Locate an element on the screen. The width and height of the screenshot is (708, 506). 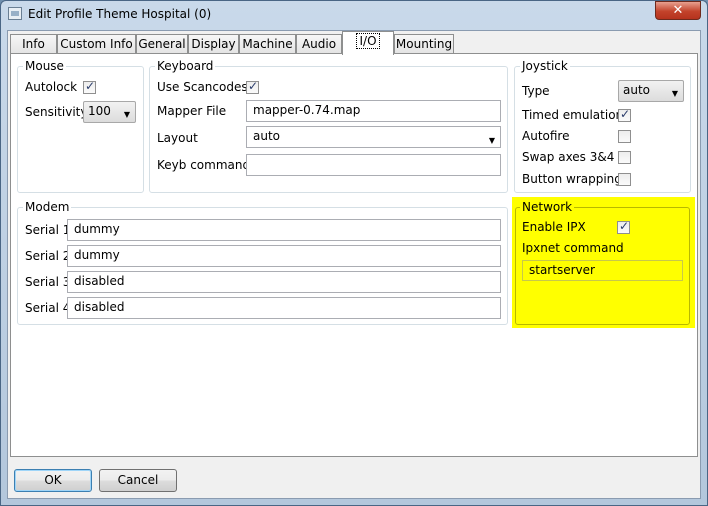
ipxnet-command-input: startserver is located at coordinates (602, 270).